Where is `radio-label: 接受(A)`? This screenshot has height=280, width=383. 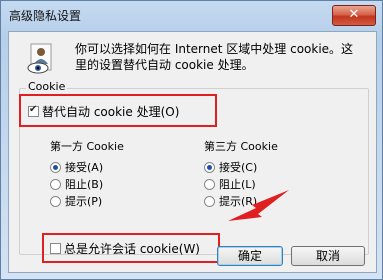
radio-label: 接受(A) is located at coordinates (84, 167).